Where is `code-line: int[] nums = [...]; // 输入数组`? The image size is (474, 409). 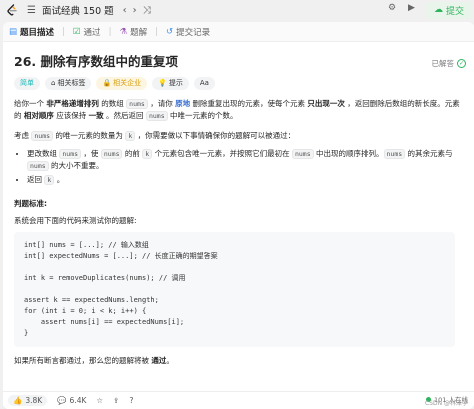 code-line: int[] nums = [...]; // 输入数组 is located at coordinates (86, 245).